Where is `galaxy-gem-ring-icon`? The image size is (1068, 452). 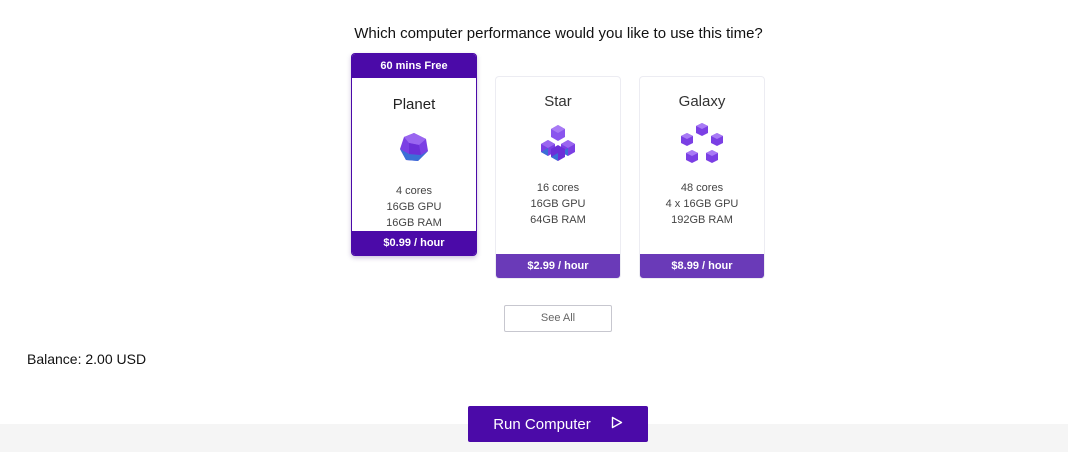 galaxy-gem-ring-icon is located at coordinates (702, 144).